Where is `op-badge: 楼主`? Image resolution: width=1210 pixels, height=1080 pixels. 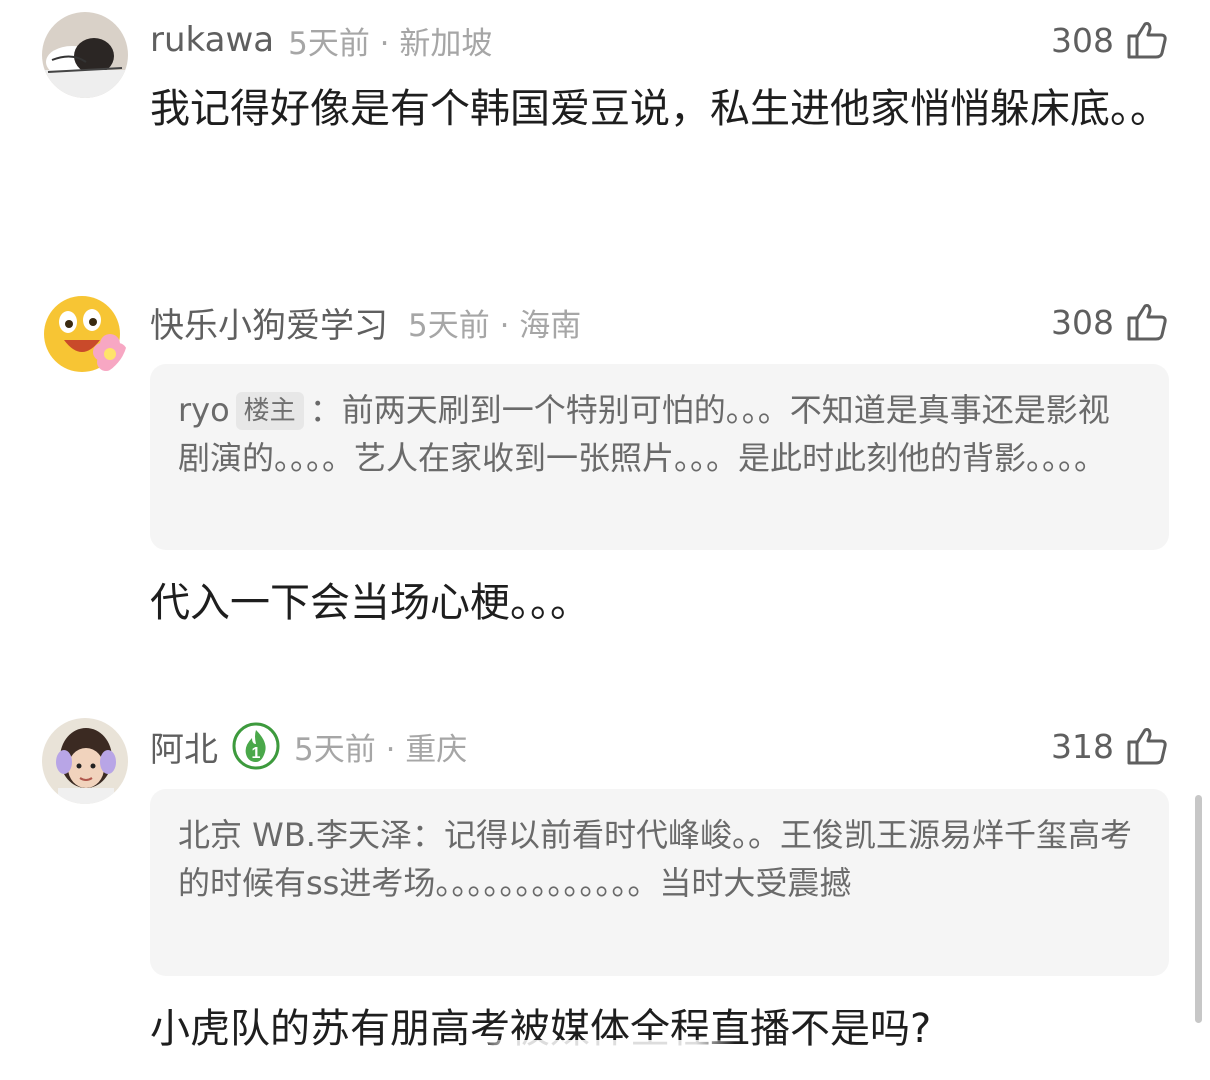
op-badge: 楼主 is located at coordinates (269, 411).